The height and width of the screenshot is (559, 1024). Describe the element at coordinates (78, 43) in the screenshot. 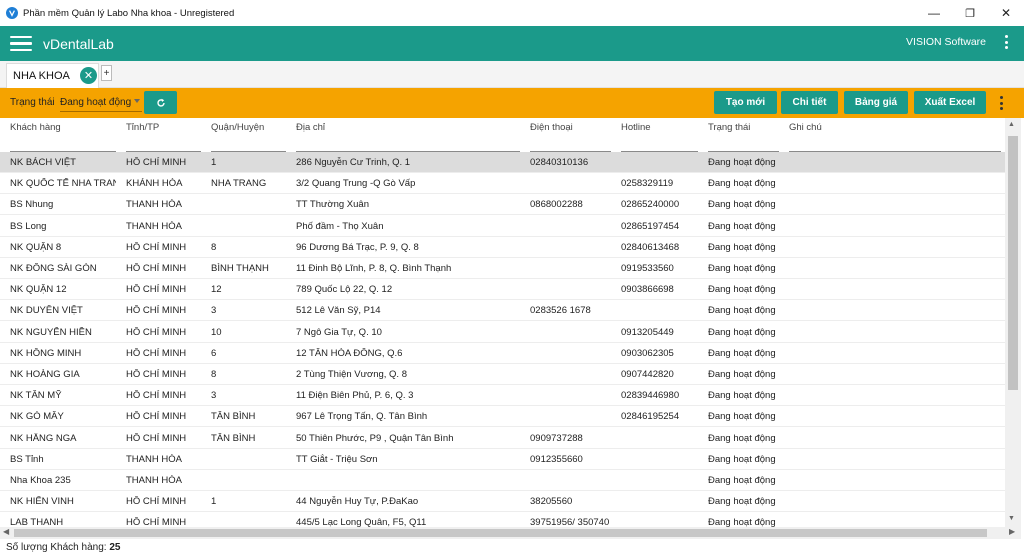

I see `app-brand: vDentalLab` at that location.